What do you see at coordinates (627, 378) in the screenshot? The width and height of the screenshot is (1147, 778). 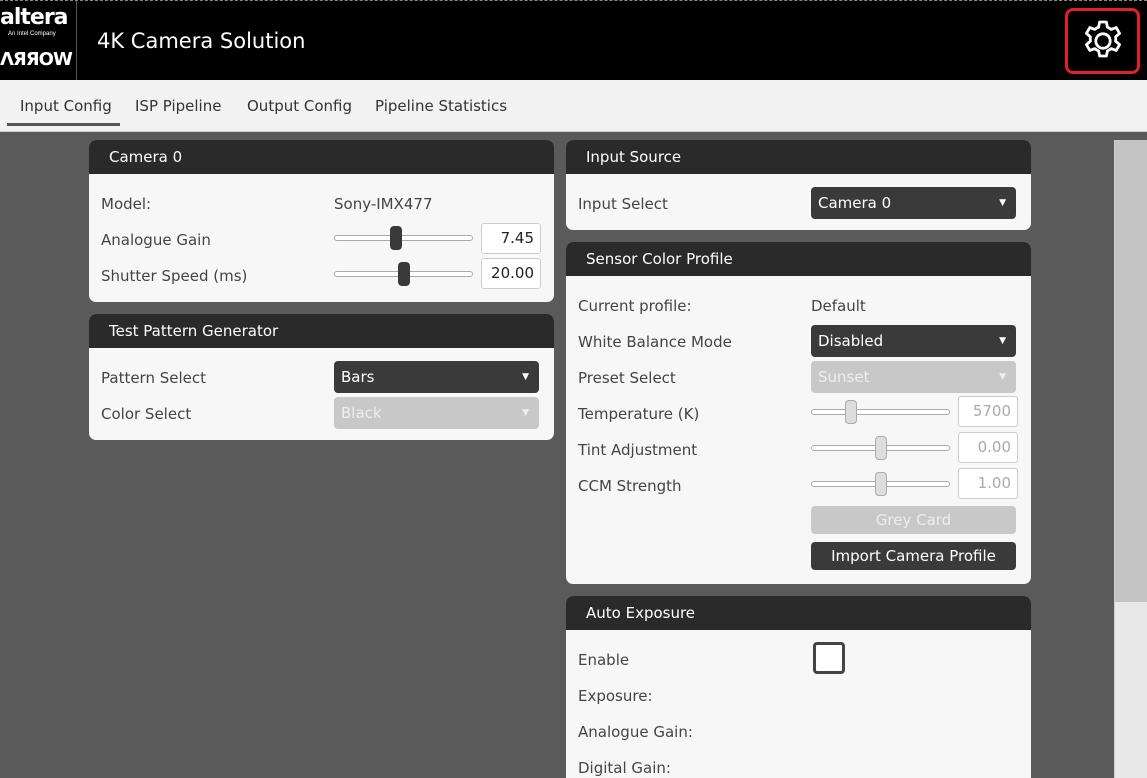 I see `preset-select-label: Preset Select` at bounding box center [627, 378].